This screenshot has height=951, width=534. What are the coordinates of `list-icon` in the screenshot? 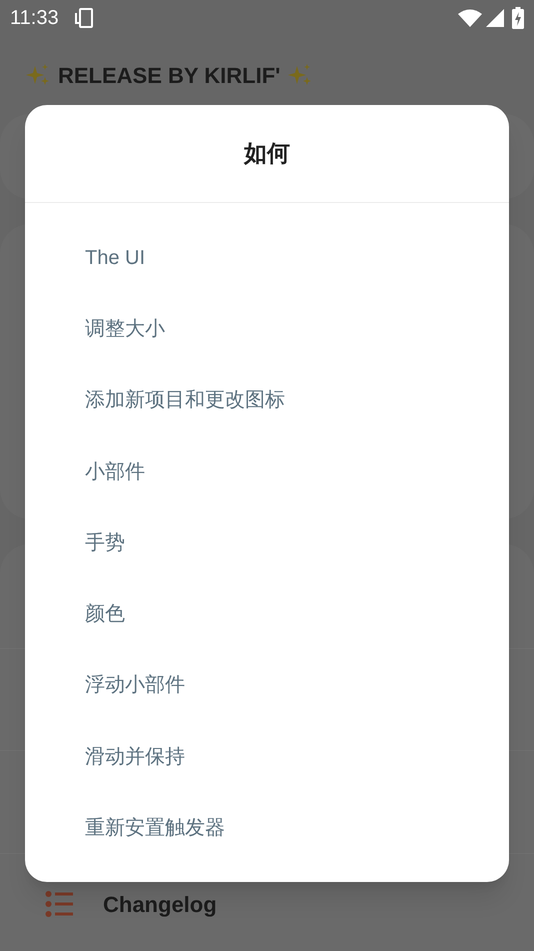 It's located at (60, 904).